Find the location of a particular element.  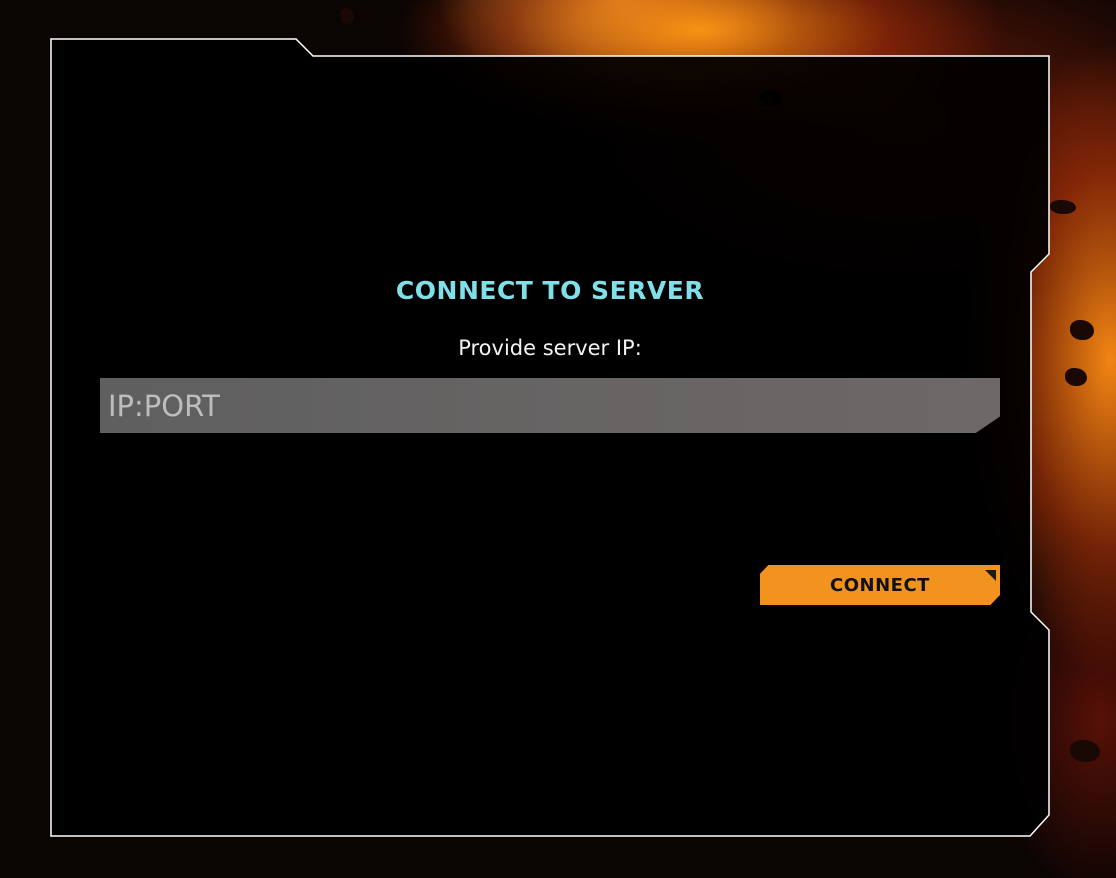

dialog-title: CONNECT TO SERVER is located at coordinates (550, 290).